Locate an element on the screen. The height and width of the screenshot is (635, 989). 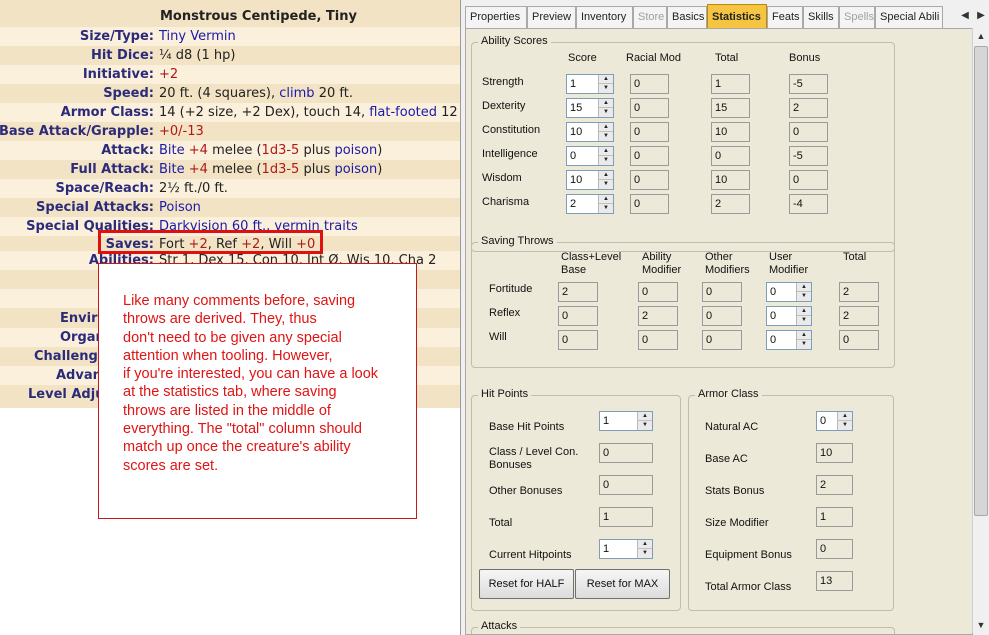
reflex-ability-field: 2 is located at coordinates (658, 316).